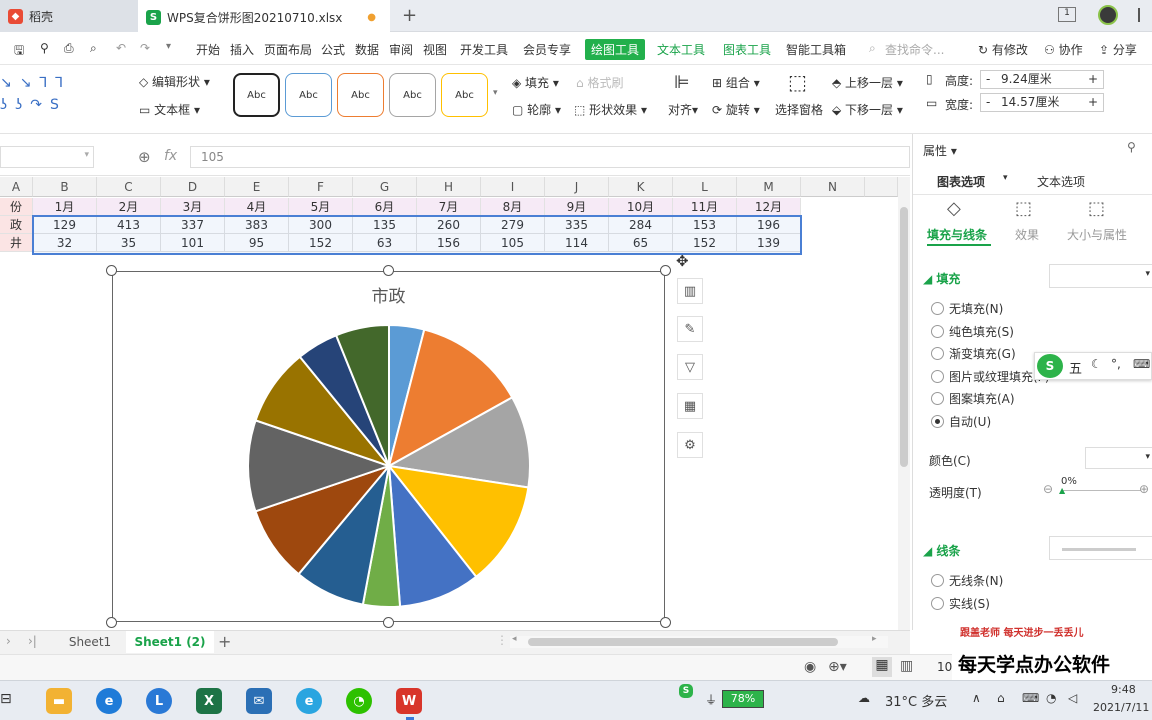 The width and height of the screenshot is (1152, 720). I want to click on quick-access-chevron-icon: ▾, so click(168, 46).